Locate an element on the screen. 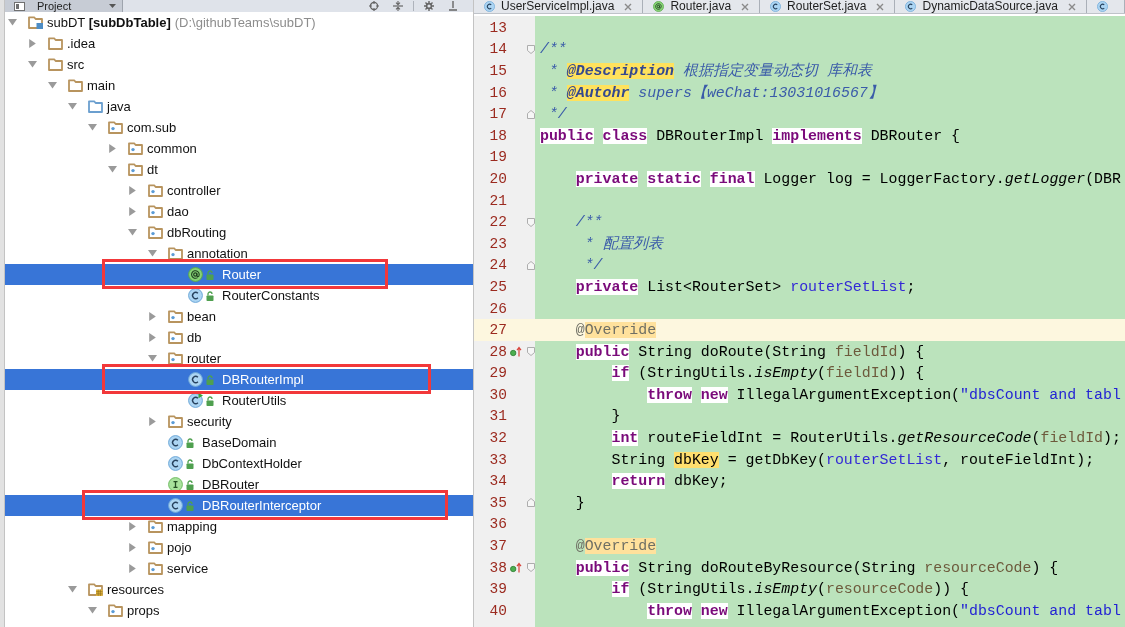  minimize-icon is located at coordinates (453, 6).